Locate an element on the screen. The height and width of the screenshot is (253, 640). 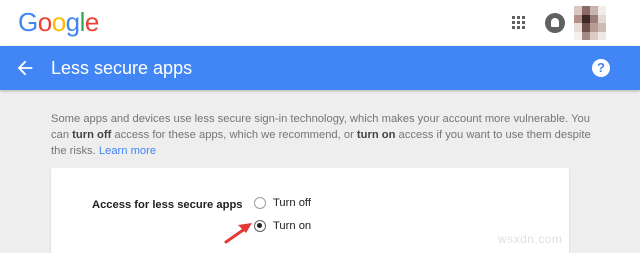
setting-label: Access for less secure apps is located at coordinates (167, 205).